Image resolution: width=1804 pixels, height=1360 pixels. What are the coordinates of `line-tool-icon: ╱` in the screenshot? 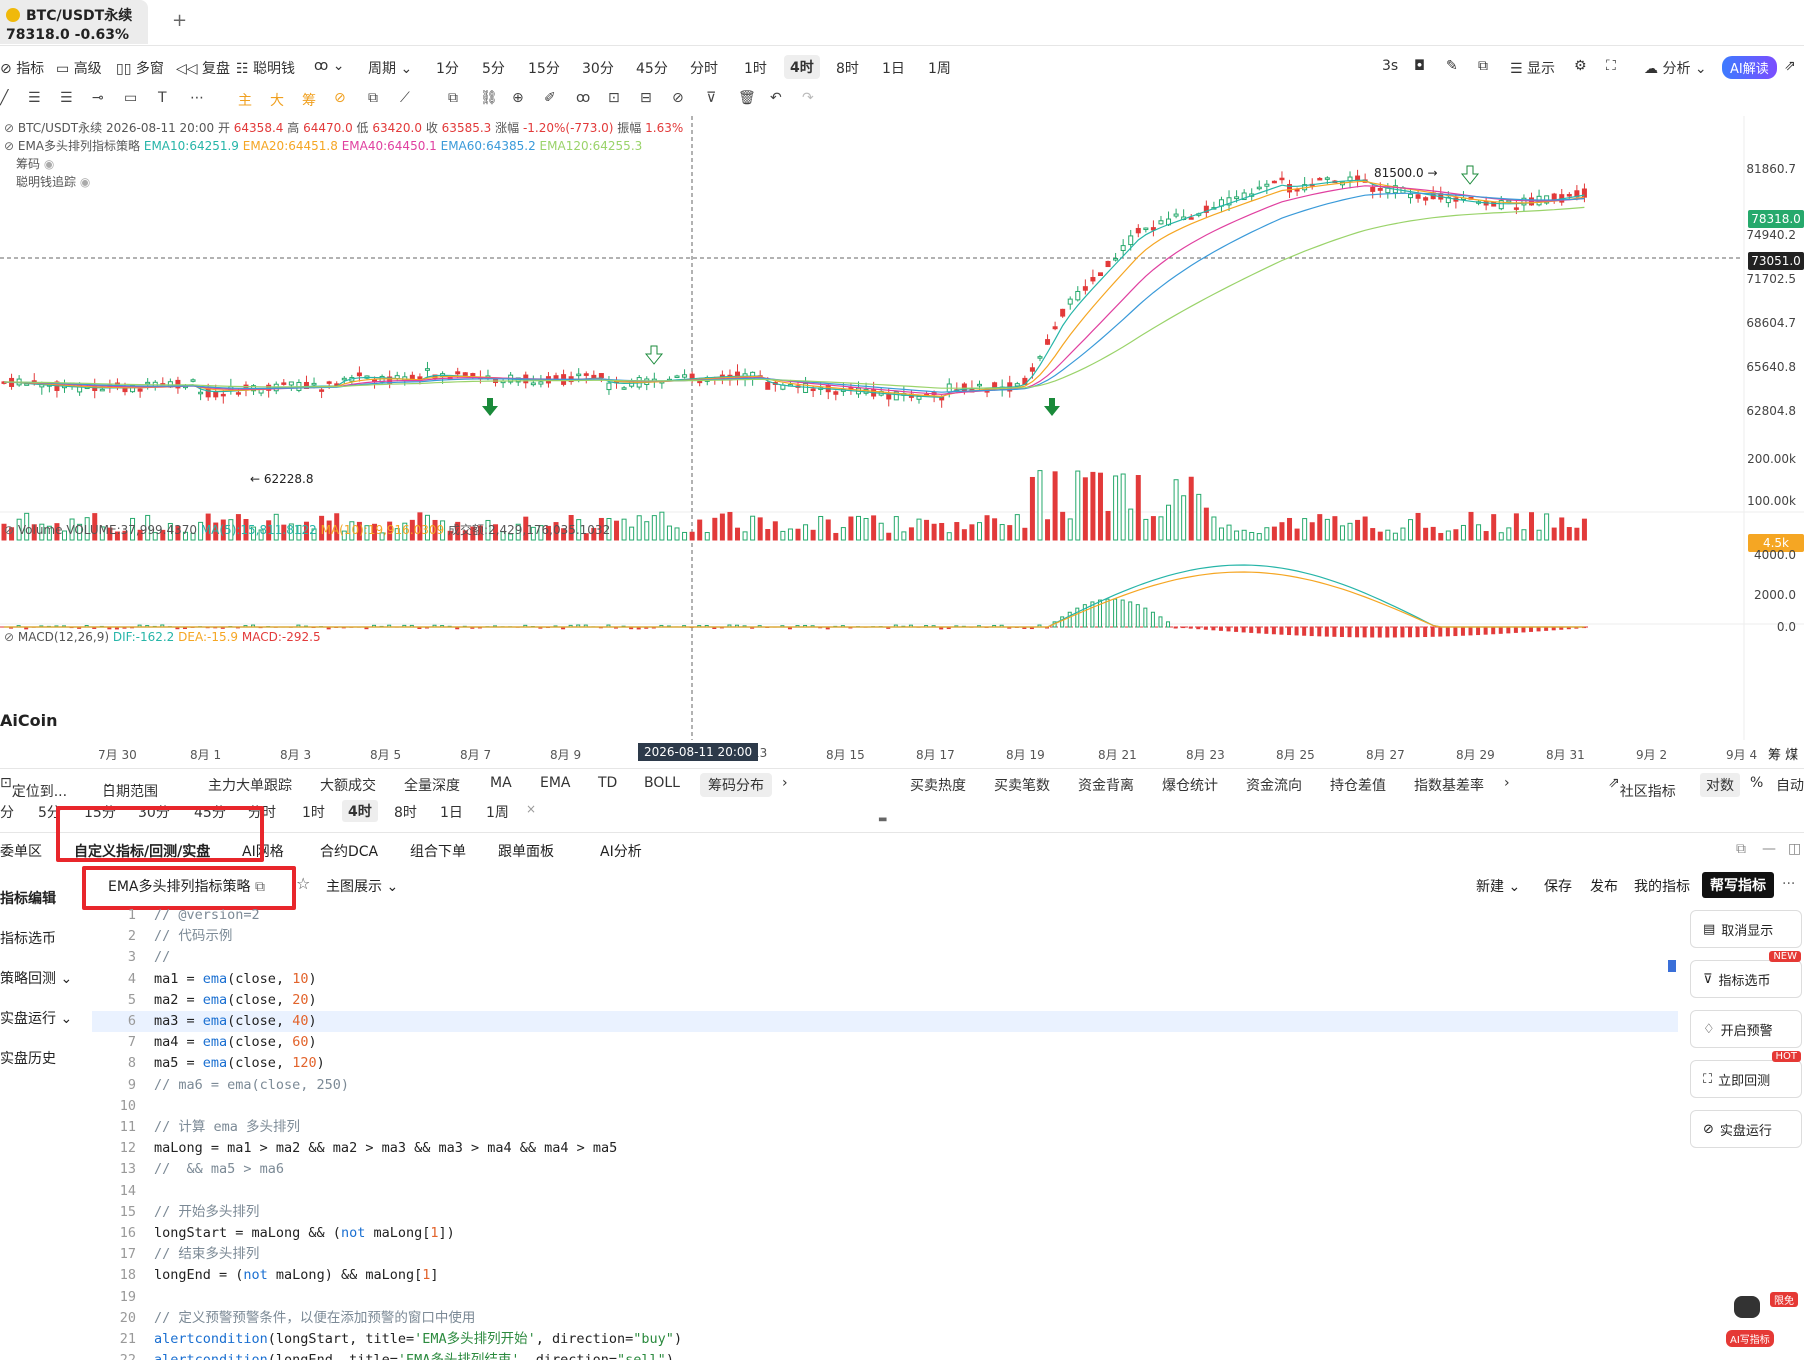 It's located at (4, 98).